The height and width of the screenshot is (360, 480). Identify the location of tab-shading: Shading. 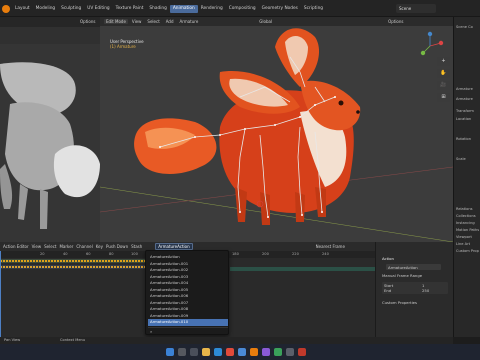
(157, 9).